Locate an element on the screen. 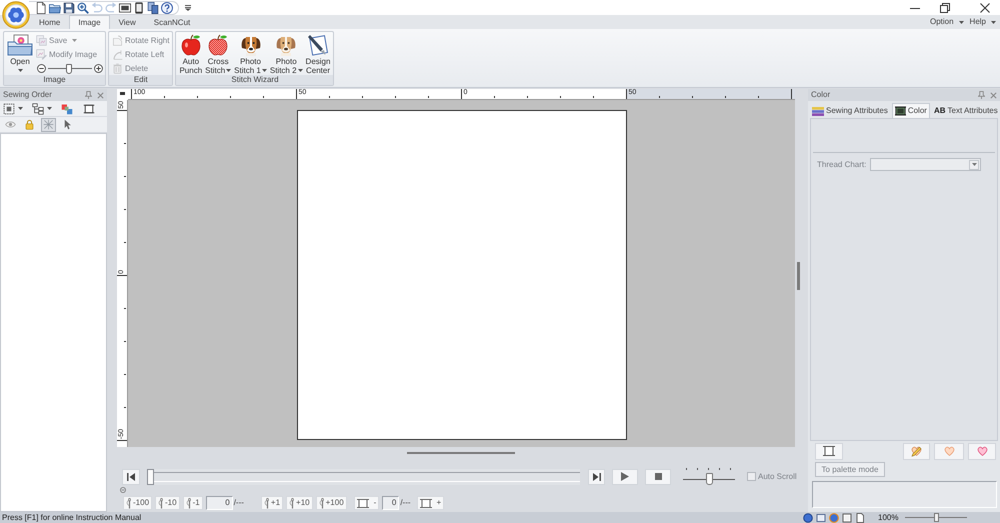 Image resolution: width=1000 pixels, height=523 pixels. color-blocks-icon is located at coordinates (67, 108).